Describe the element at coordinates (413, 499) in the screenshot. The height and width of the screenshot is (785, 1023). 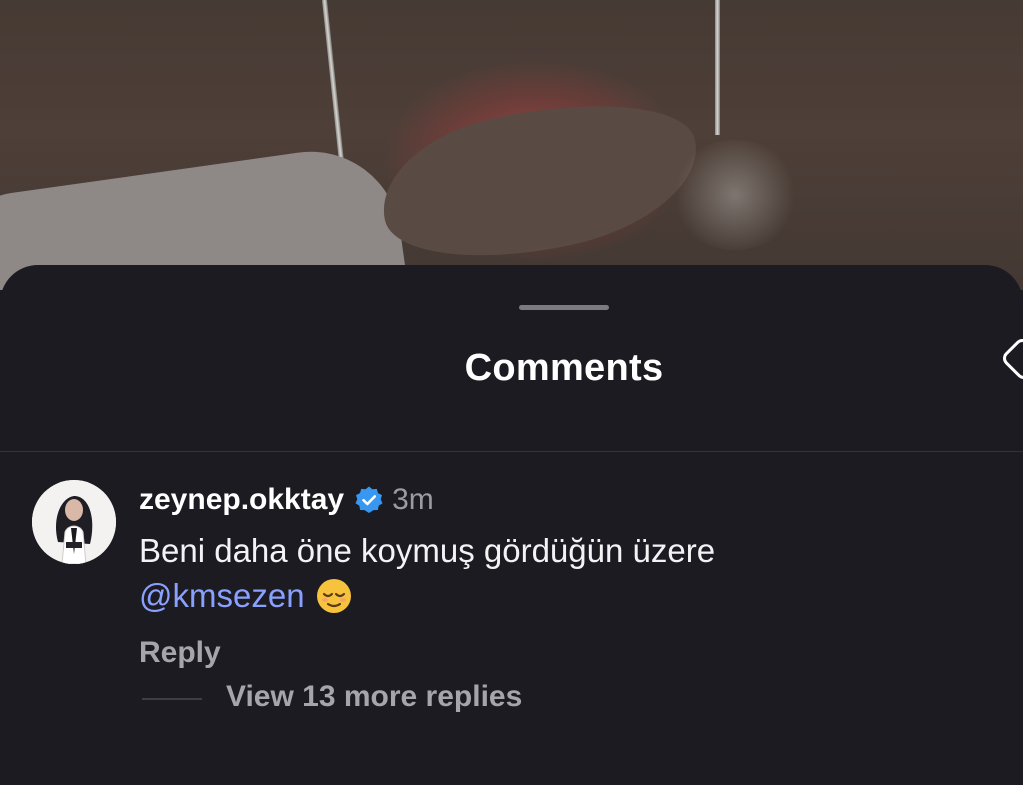
I see `comment-timestamp: 3m` at that location.